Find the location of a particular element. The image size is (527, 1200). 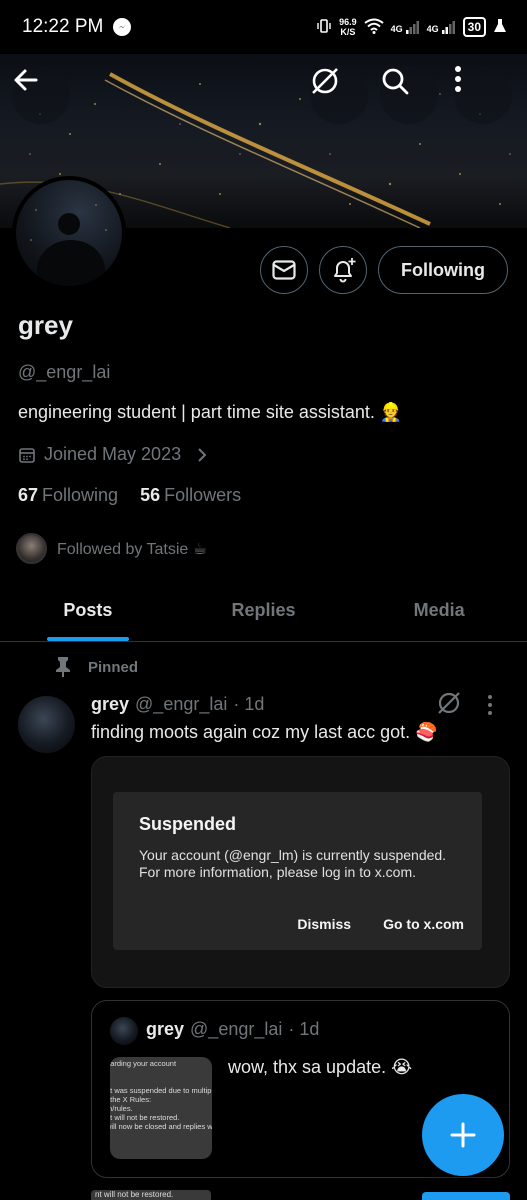

quote-avatar is located at coordinates (124, 1031).